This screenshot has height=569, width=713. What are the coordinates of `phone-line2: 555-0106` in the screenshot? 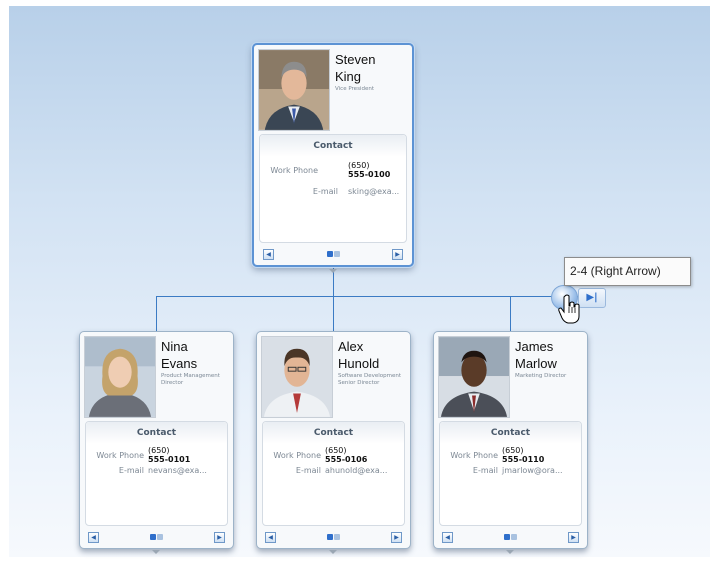 It's located at (346, 459).